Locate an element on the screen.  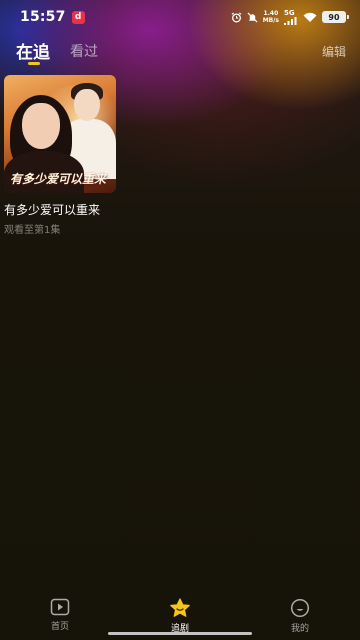
app-notification-icon: d is located at coordinates (78, 17).